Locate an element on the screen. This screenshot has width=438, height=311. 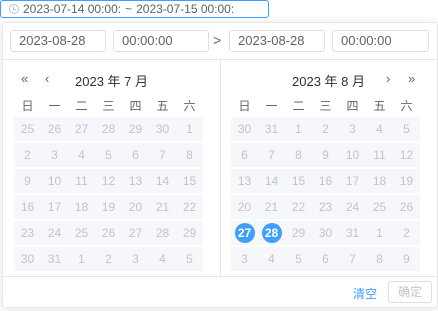
next-month-icon: › is located at coordinates (388, 78).